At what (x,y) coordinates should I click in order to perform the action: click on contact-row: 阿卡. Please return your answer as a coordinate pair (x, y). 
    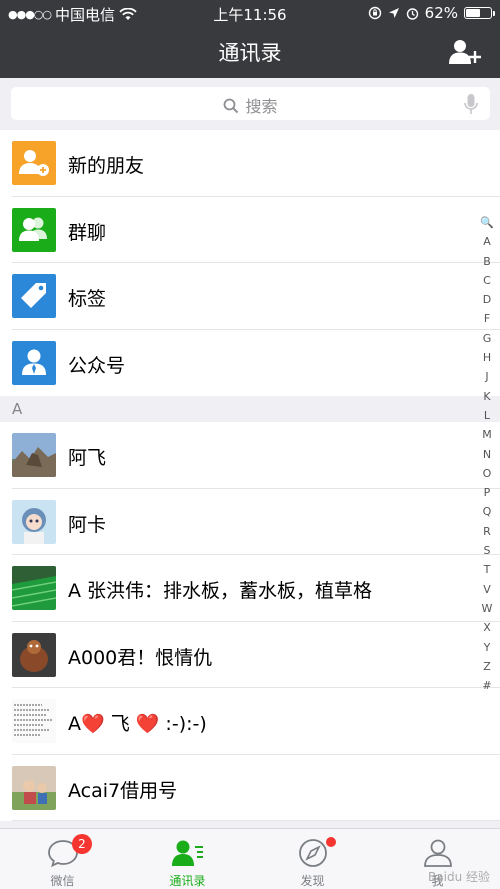
    Looking at the image, I should click on (250, 521).